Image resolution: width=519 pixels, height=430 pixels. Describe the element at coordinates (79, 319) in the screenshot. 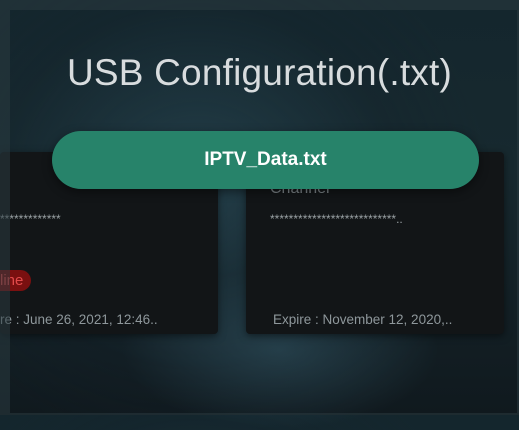

I see `card-expire-text: re : June 26, 2021, 12:46..` at that location.